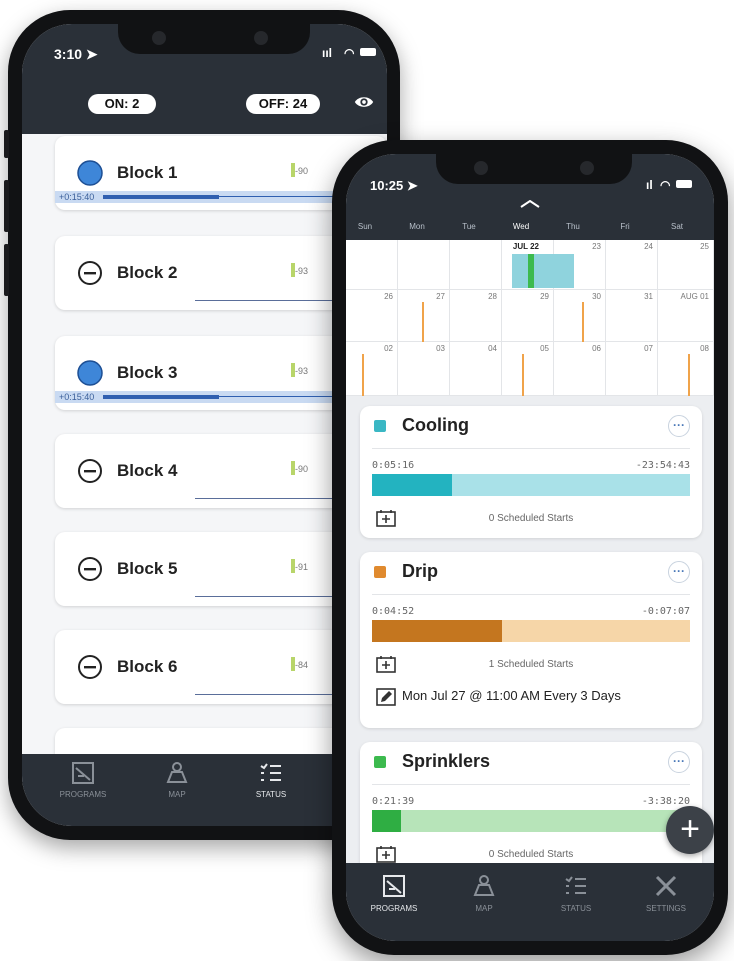 The width and height of the screenshot is (734, 961). I want to click on tab-label: MAP, so click(484, 908).